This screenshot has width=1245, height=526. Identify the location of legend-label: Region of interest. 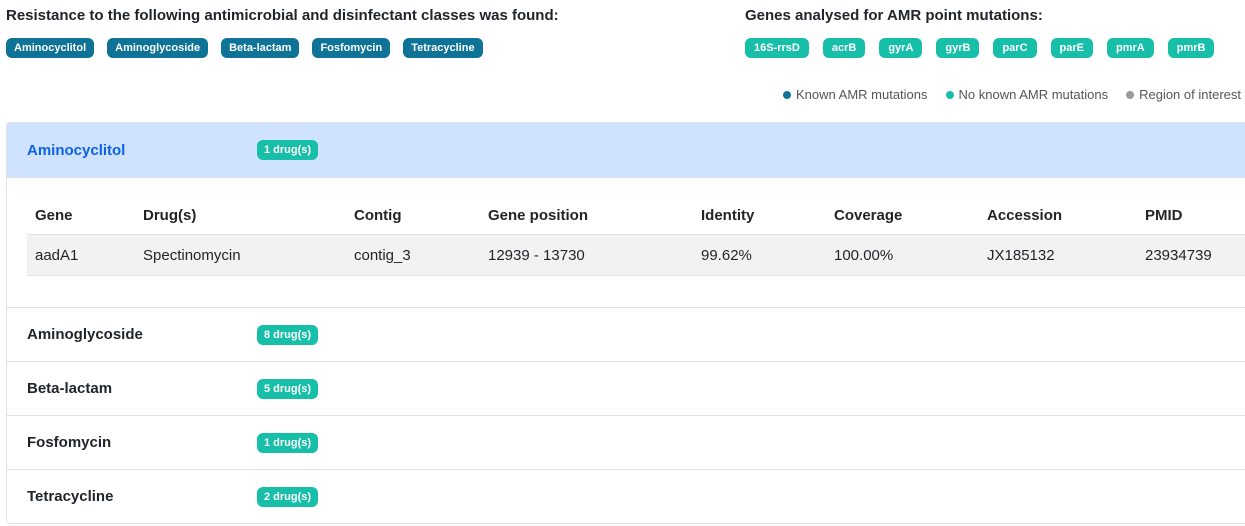
(1190, 94).